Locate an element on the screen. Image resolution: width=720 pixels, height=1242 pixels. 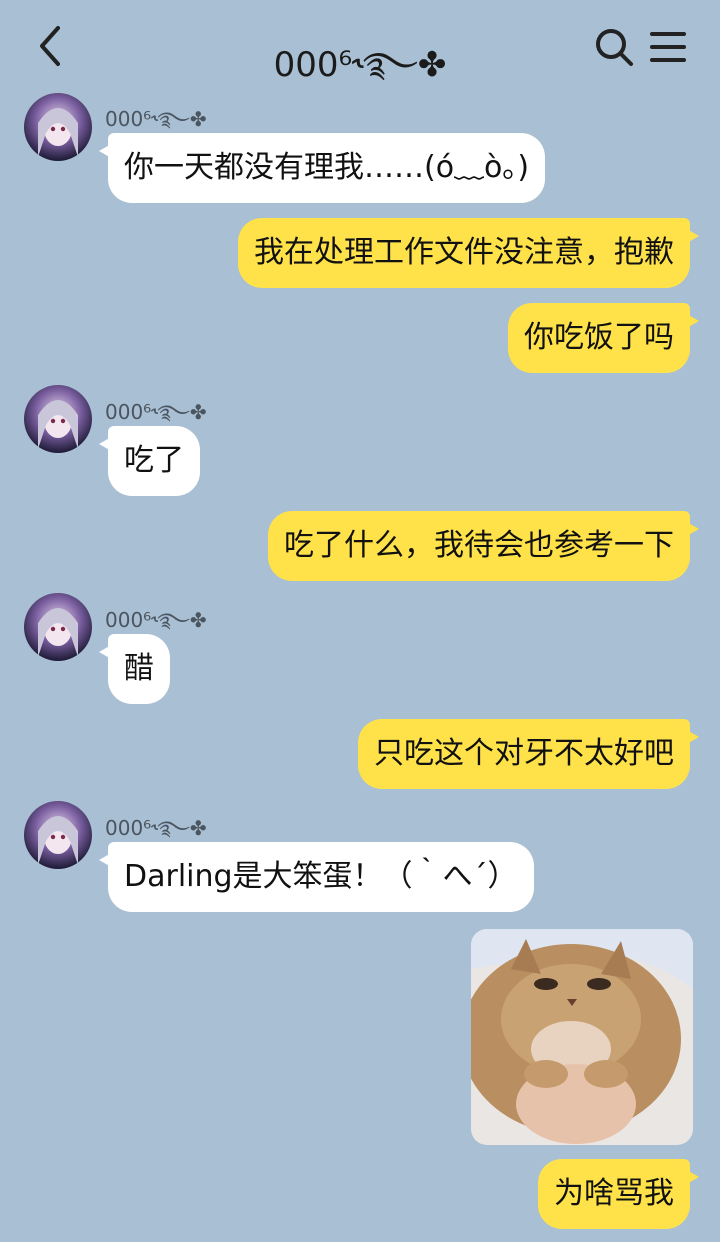
search-icon is located at coordinates (614, 47).